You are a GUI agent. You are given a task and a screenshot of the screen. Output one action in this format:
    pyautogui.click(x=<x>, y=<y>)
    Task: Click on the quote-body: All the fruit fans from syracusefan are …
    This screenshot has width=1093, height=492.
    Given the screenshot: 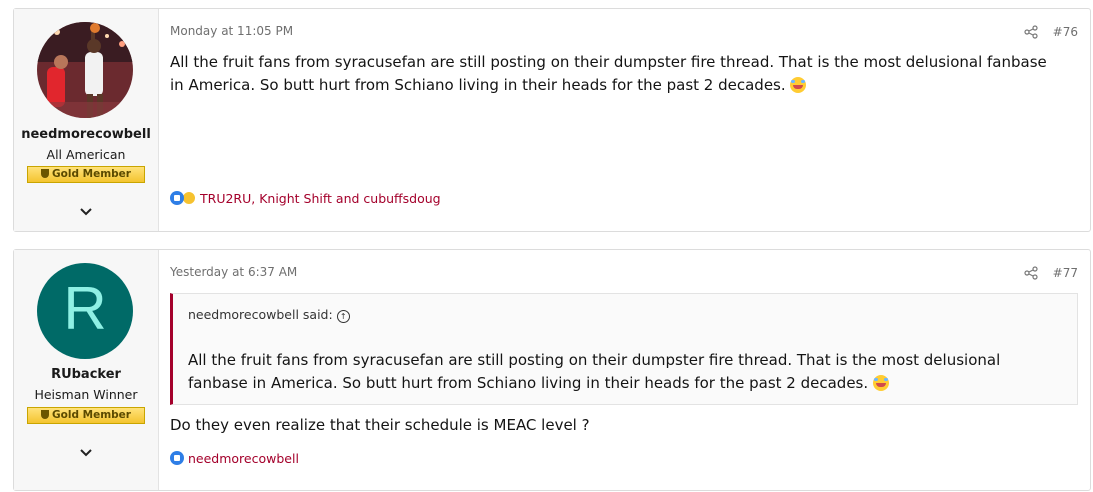 What is the action you would take?
    pyautogui.click(x=622, y=372)
    